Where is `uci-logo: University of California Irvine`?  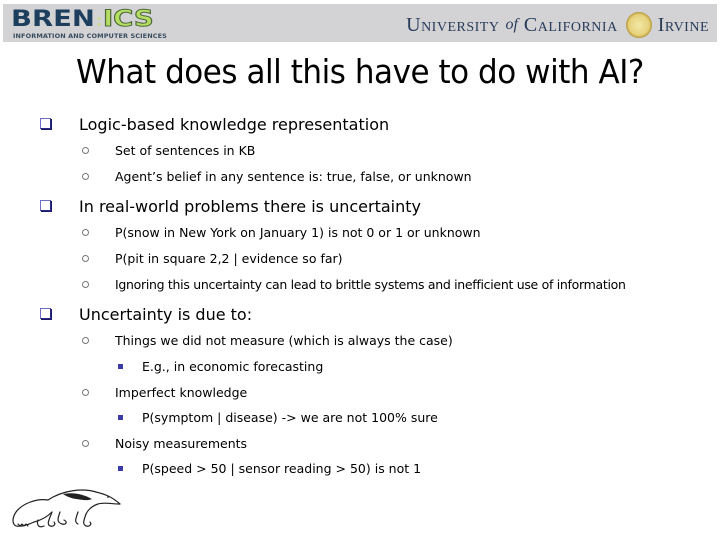 uci-logo: University of California Irvine is located at coordinates (557, 25).